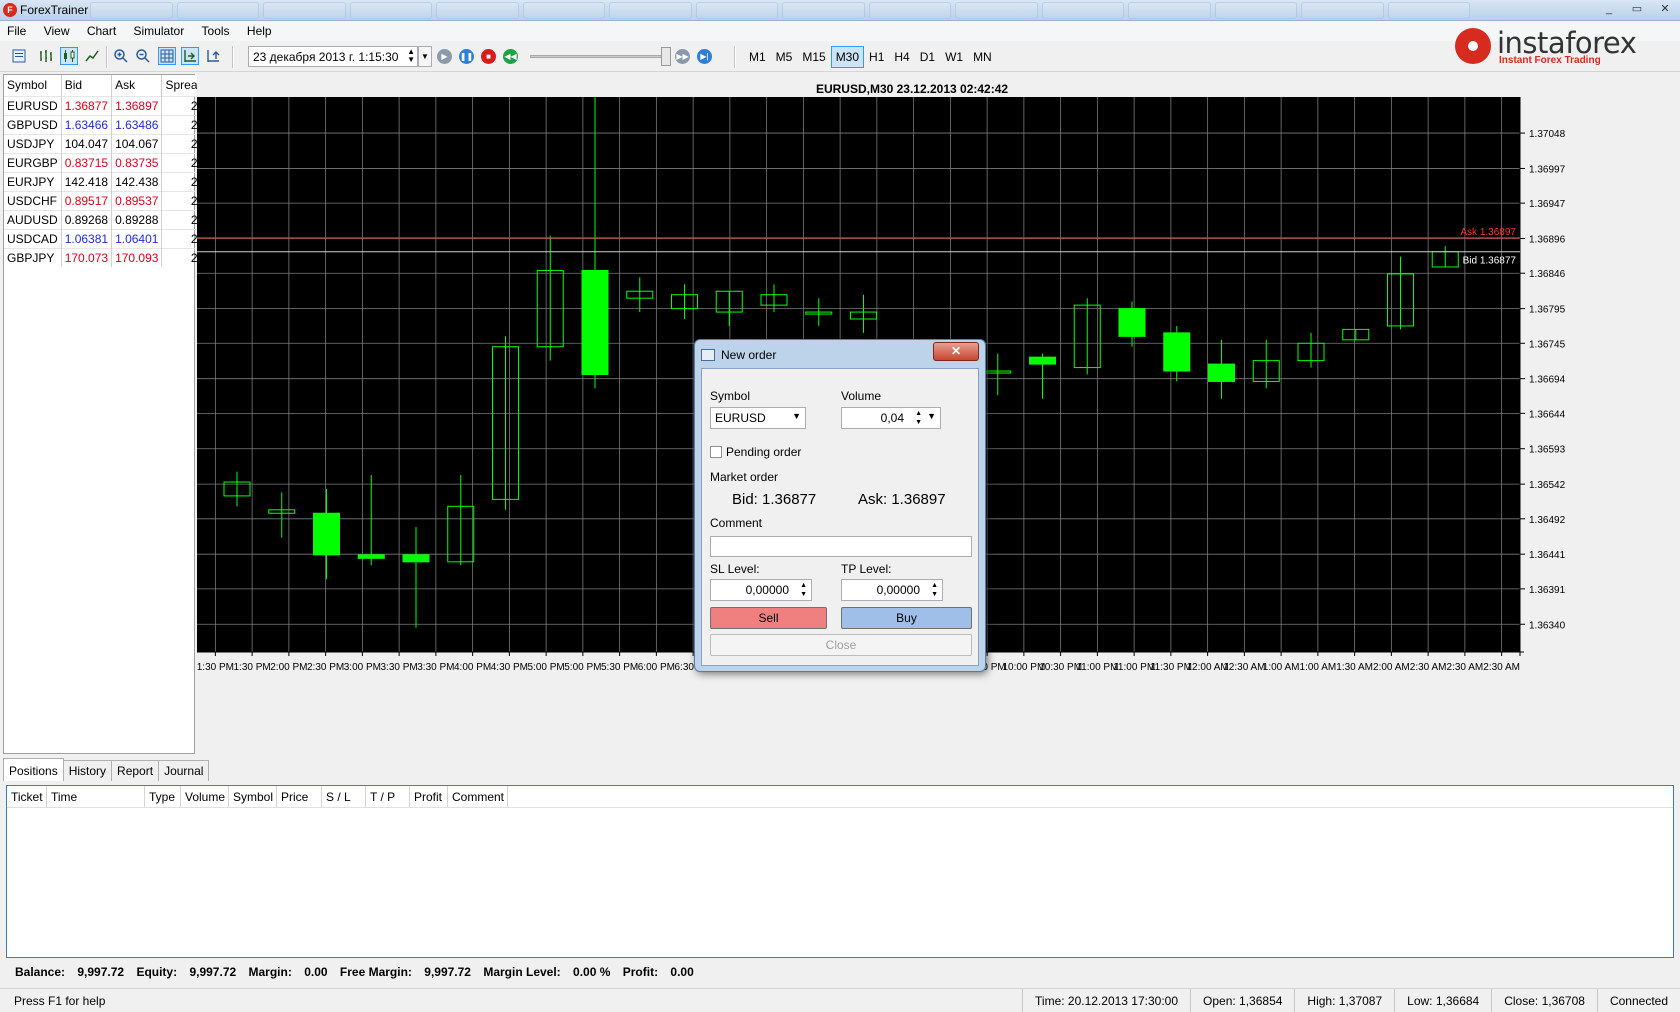 This screenshot has width=1680, height=1012. What do you see at coordinates (143, 56) in the screenshot?
I see `zoom-out-icon` at bounding box center [143, 56].